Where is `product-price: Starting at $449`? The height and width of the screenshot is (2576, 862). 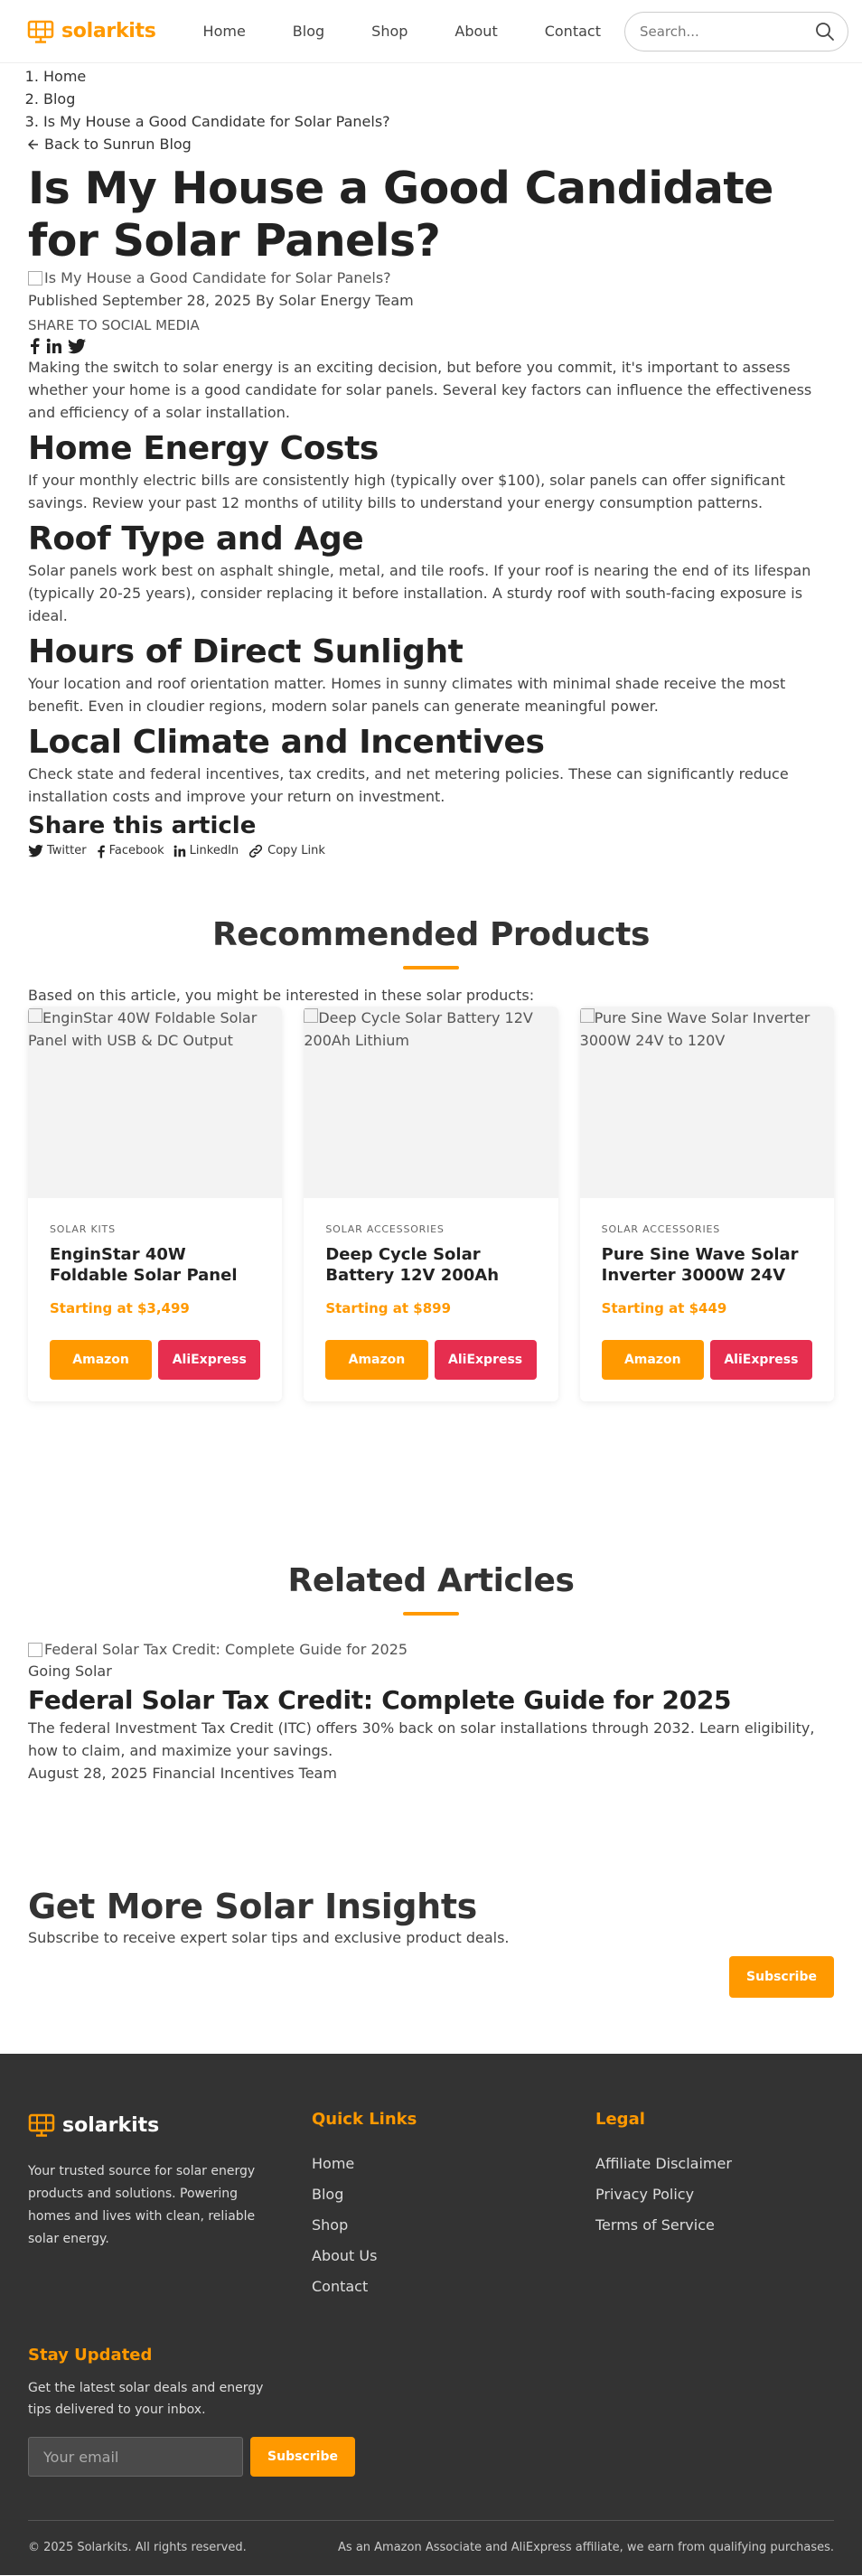
product-price: Starting at $449 is located at coordinates (664, 1308).